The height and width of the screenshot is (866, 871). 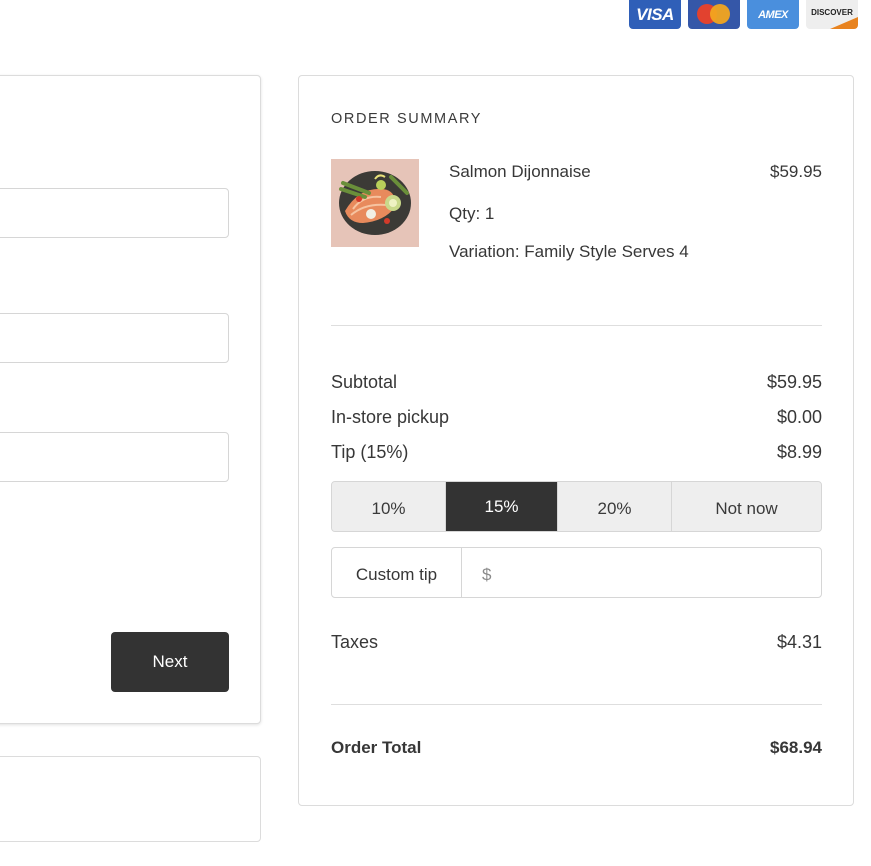 I want to click on taxes-value: $4.31, so click(x=799, y=642).